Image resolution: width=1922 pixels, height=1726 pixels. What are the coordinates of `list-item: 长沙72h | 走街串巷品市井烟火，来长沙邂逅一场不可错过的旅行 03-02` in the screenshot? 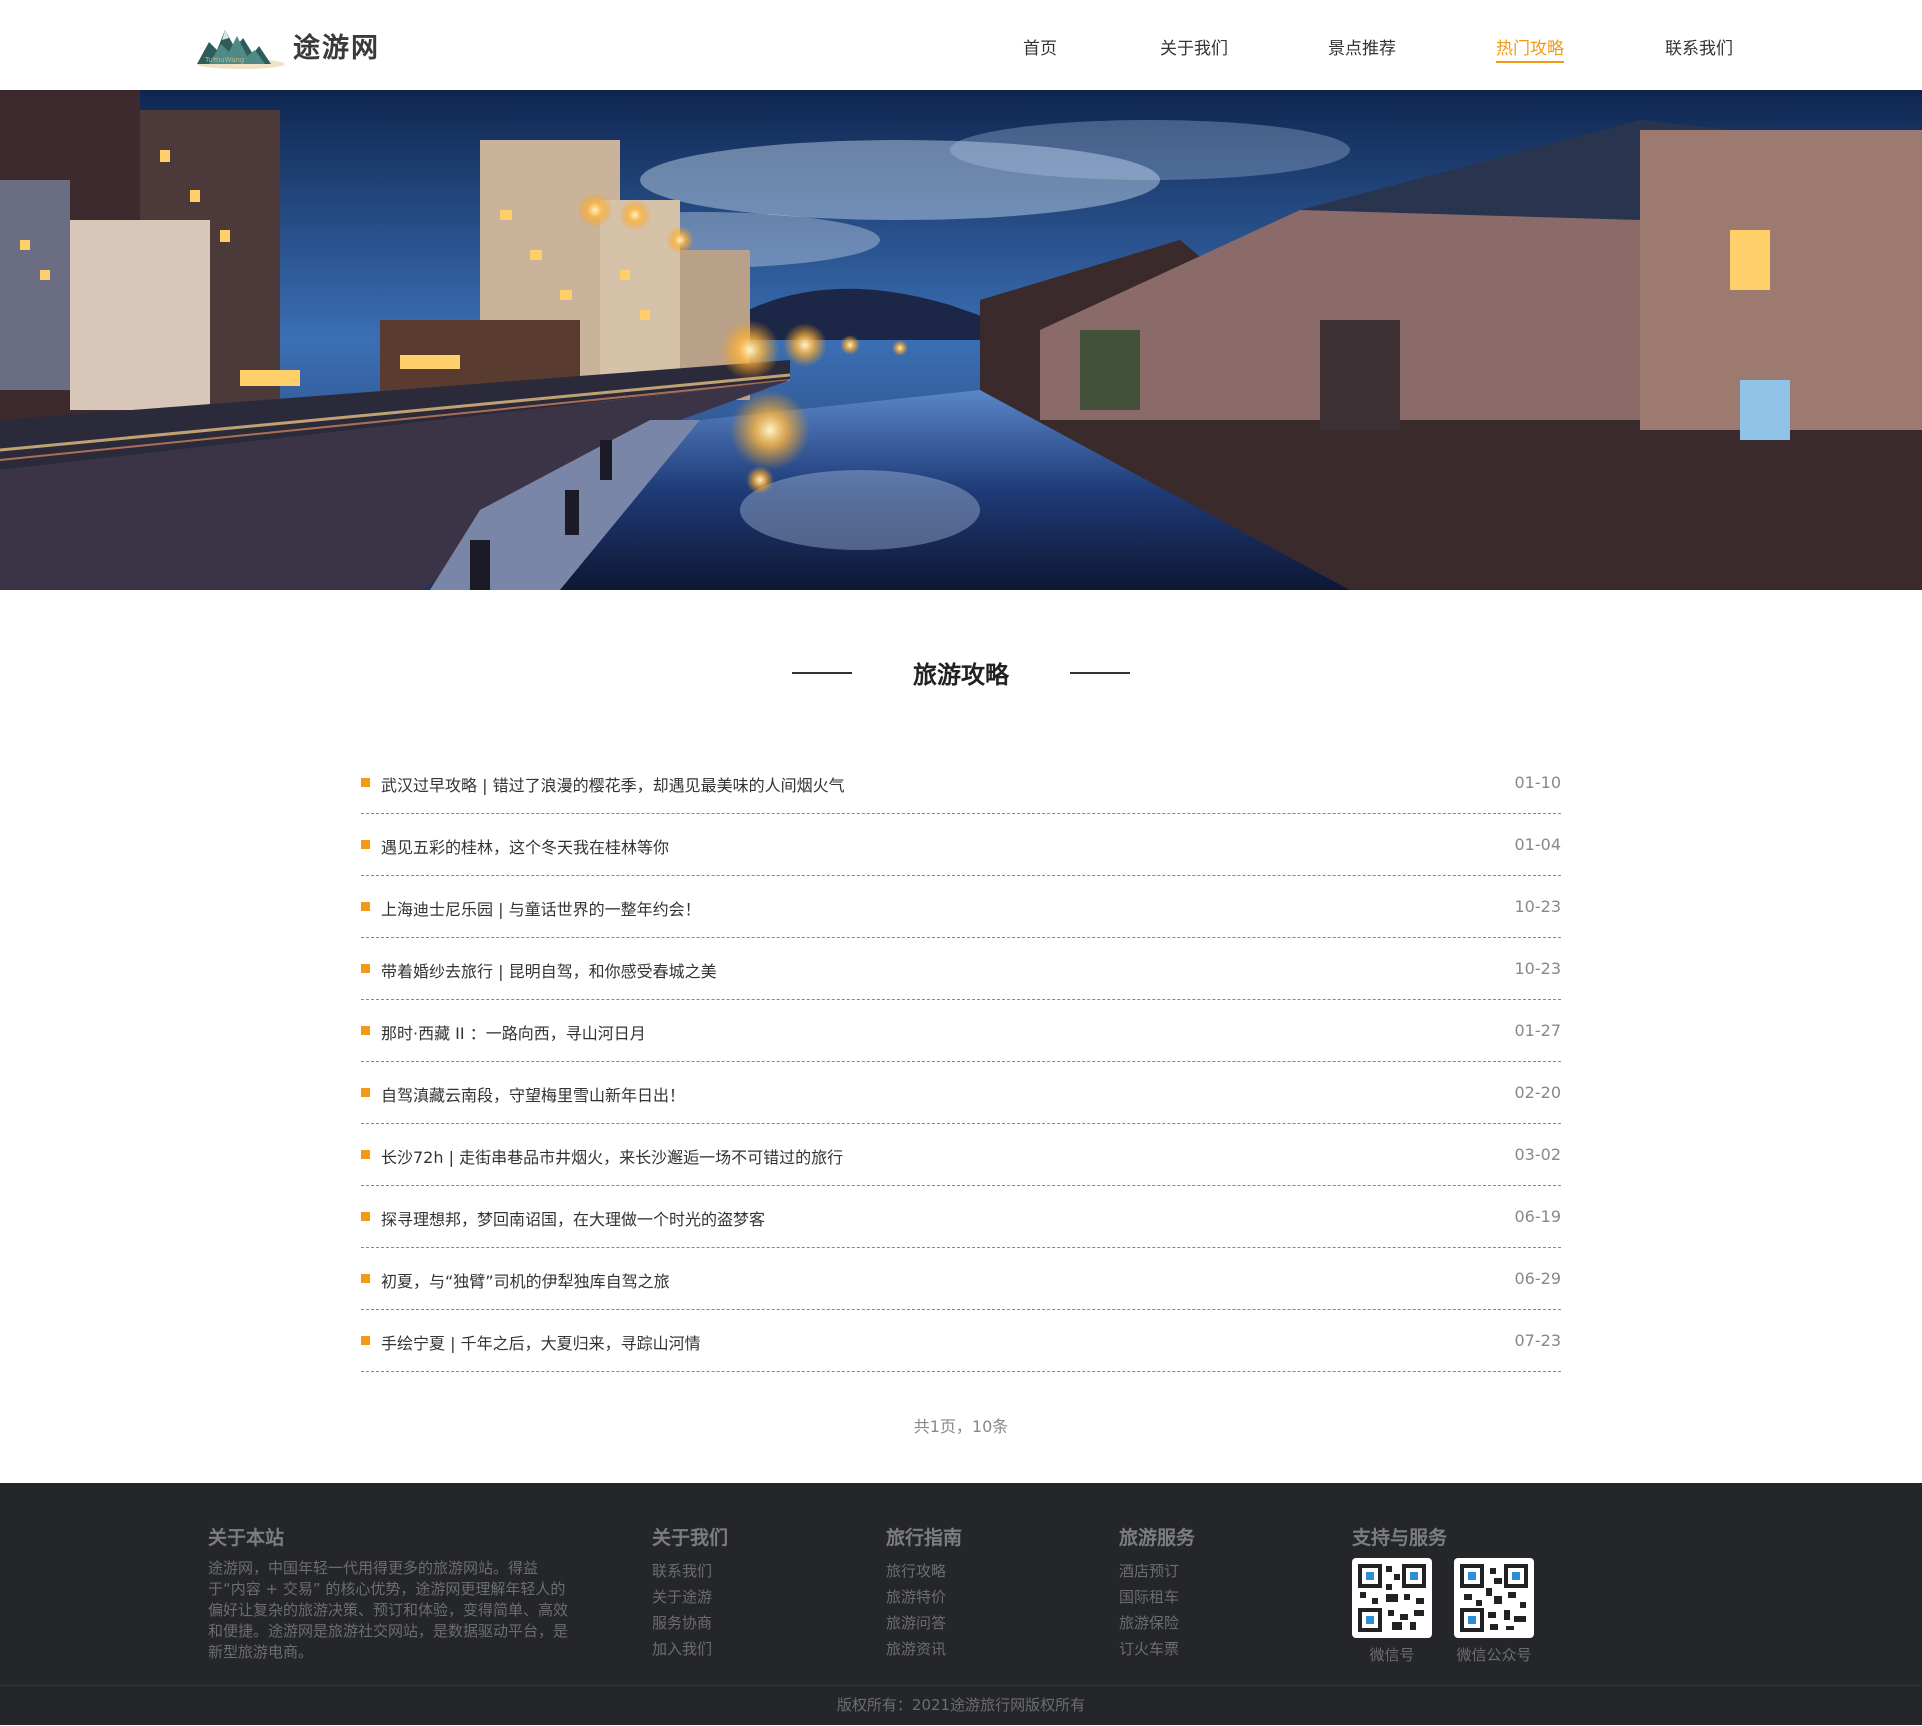 It's located at (961, 1155).